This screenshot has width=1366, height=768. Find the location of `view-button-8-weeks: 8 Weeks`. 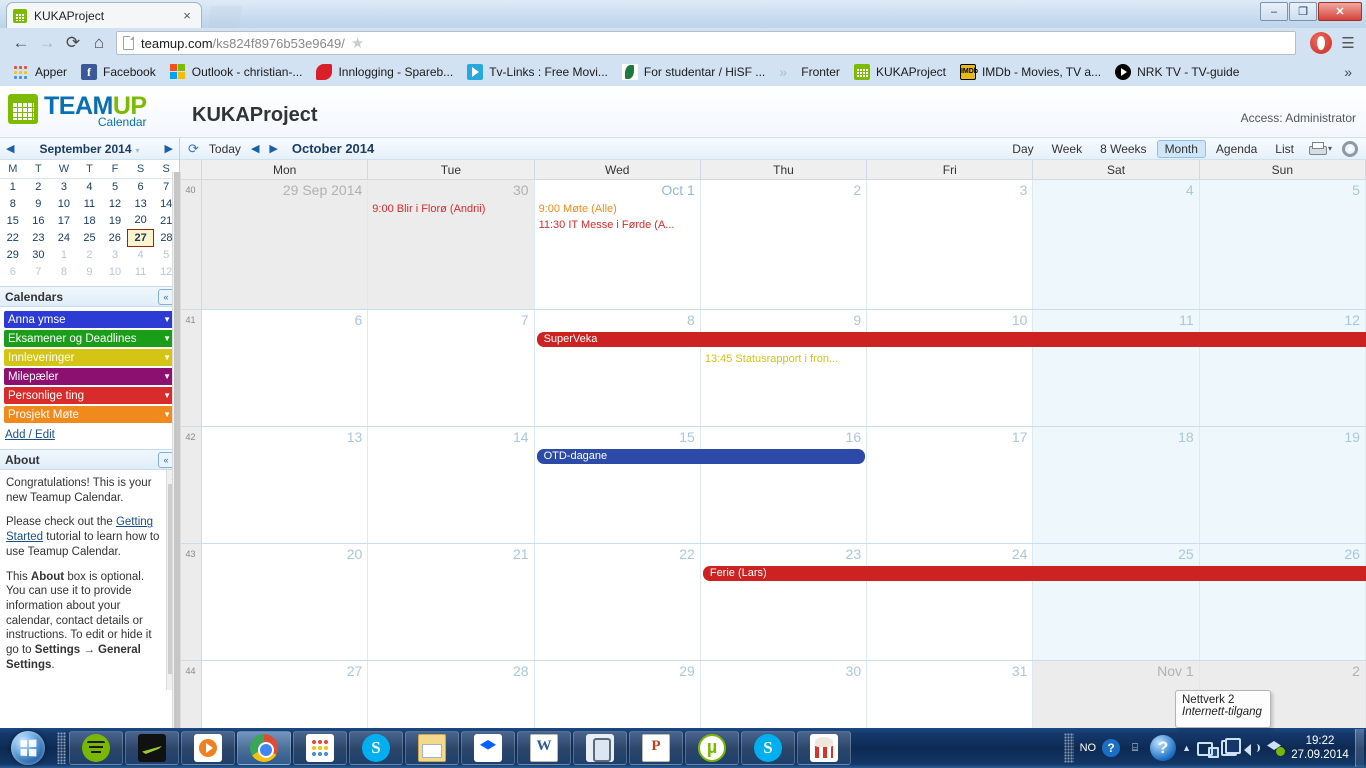

view-button-8-weeks: 8 Weeks is located at coordinates (1123, 149).